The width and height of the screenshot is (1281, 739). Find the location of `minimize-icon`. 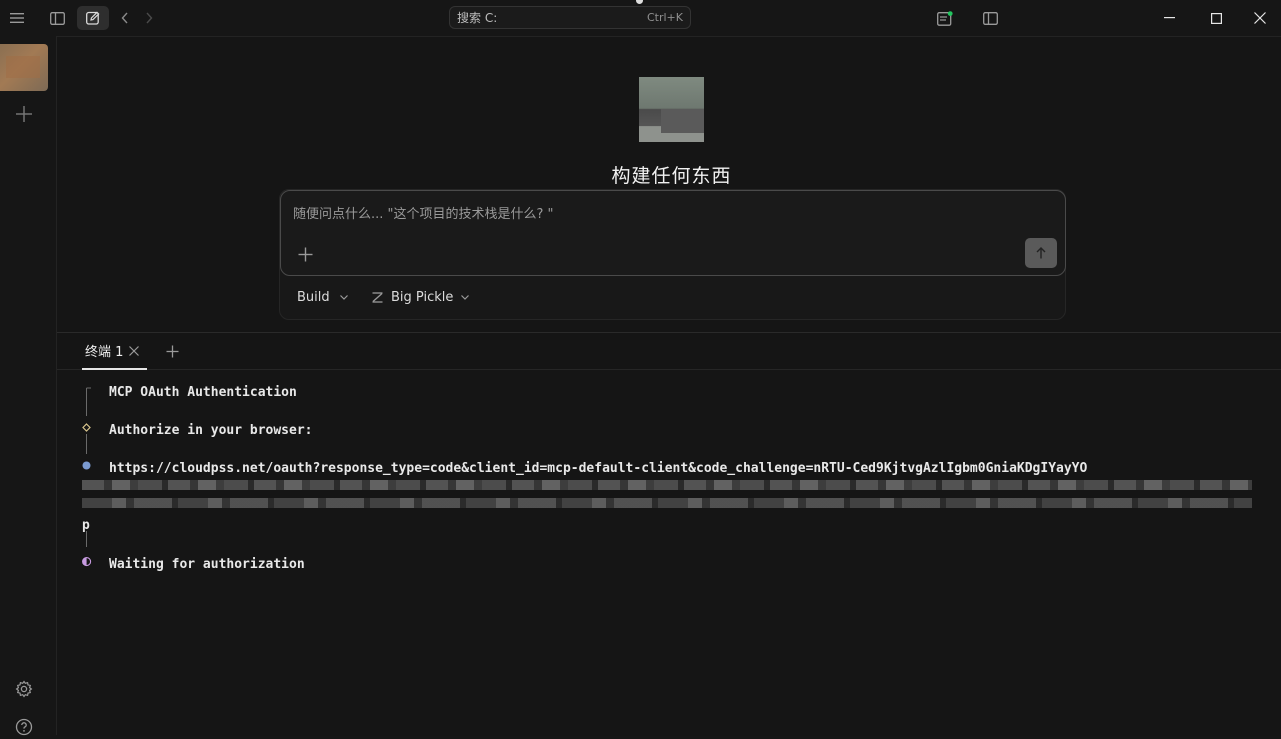

minimize-icon is located at coordinates (1169, 18).